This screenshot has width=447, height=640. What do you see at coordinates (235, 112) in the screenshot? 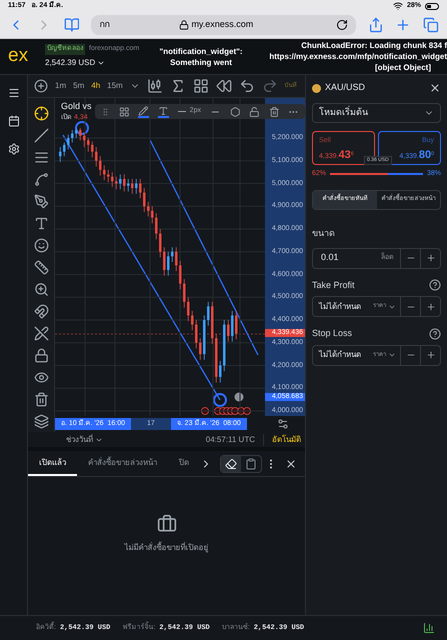
I see `hexagon-icon` at bounding box center [235, 112].